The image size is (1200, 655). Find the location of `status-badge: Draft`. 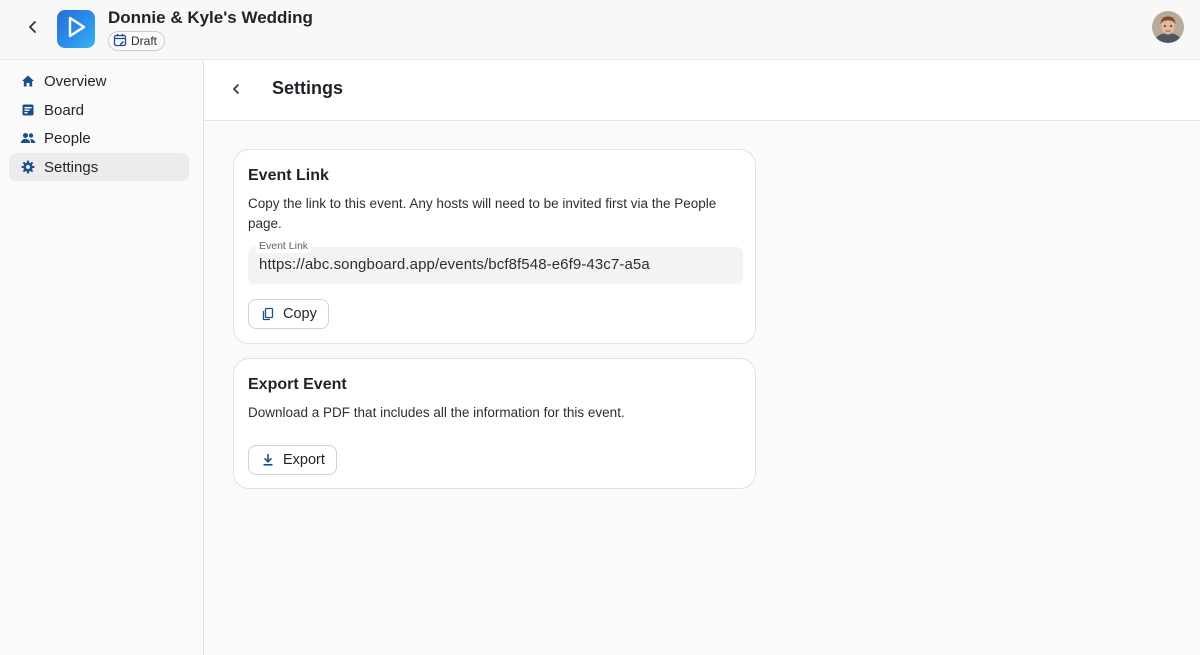

status-badge: Draft is located at coordinates (137, 41).